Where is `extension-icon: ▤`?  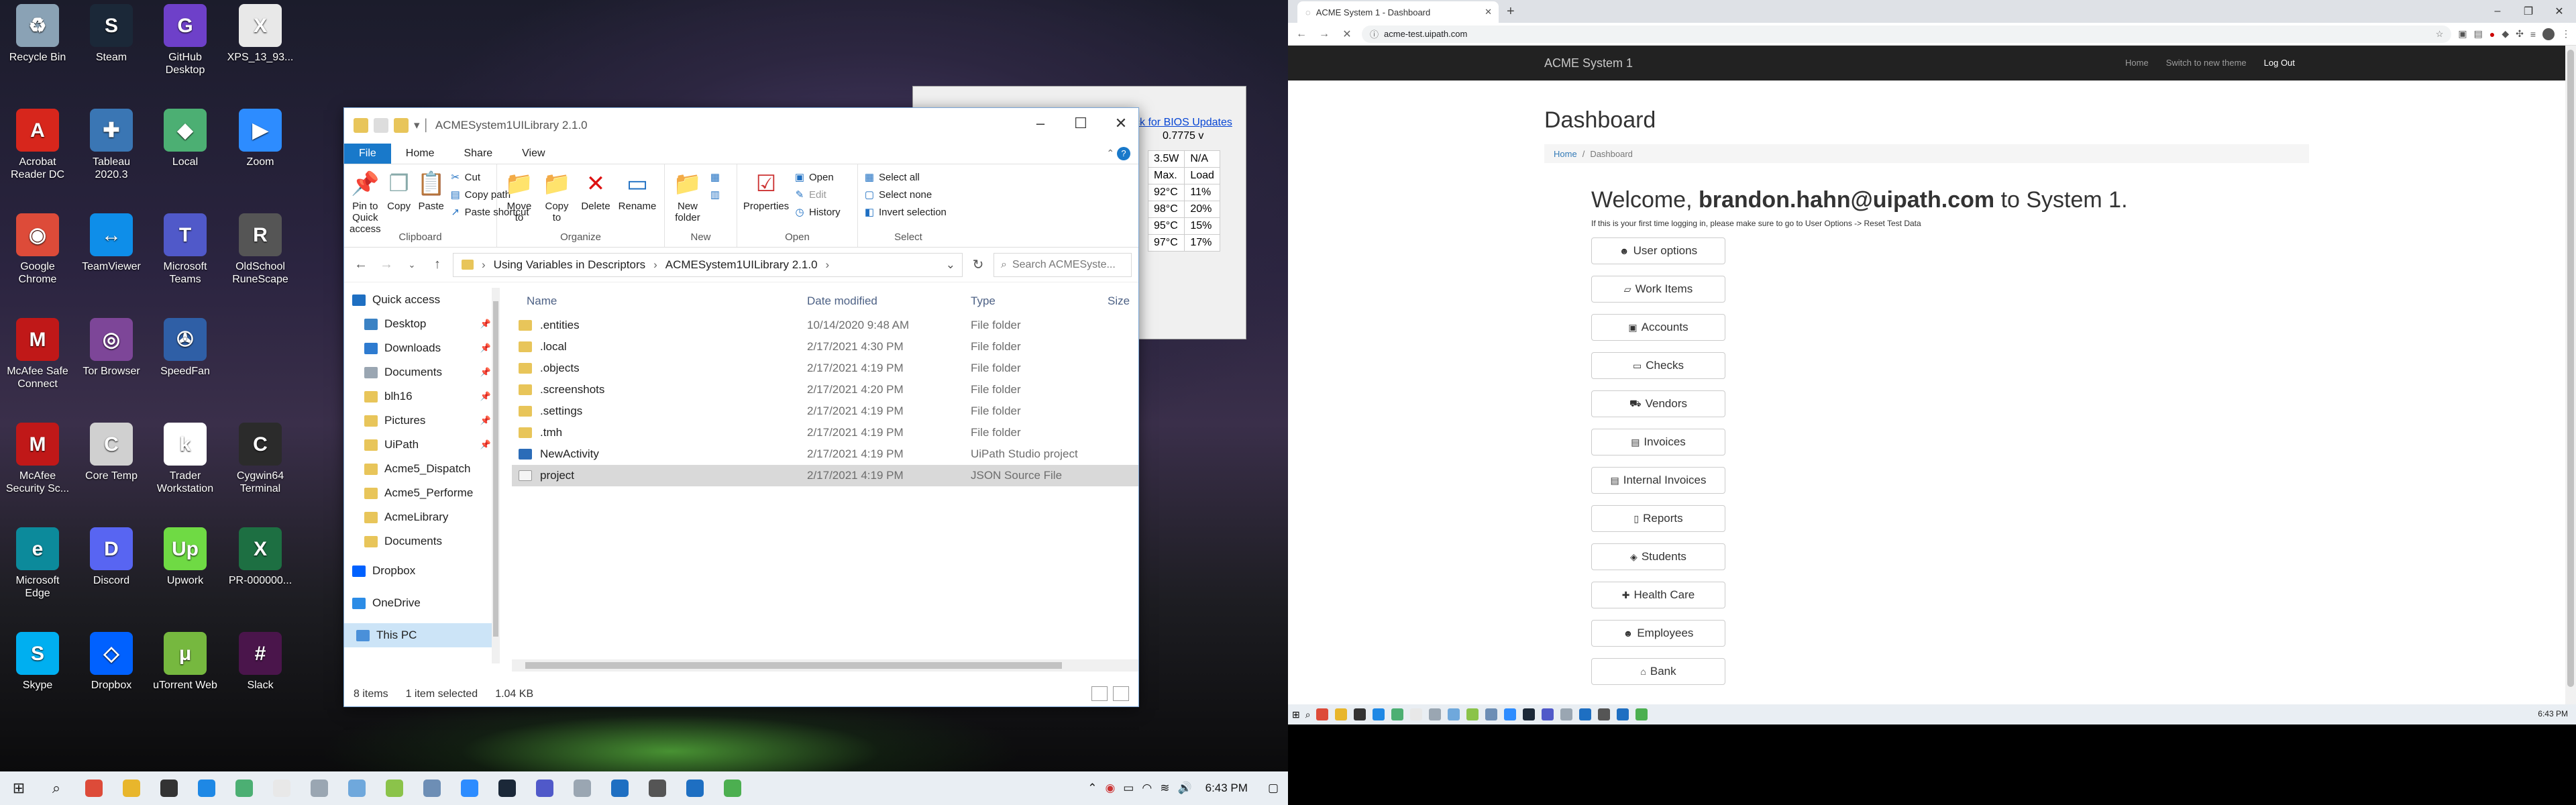 extension-icon: ▤ is located at coordinates (2478, 34).